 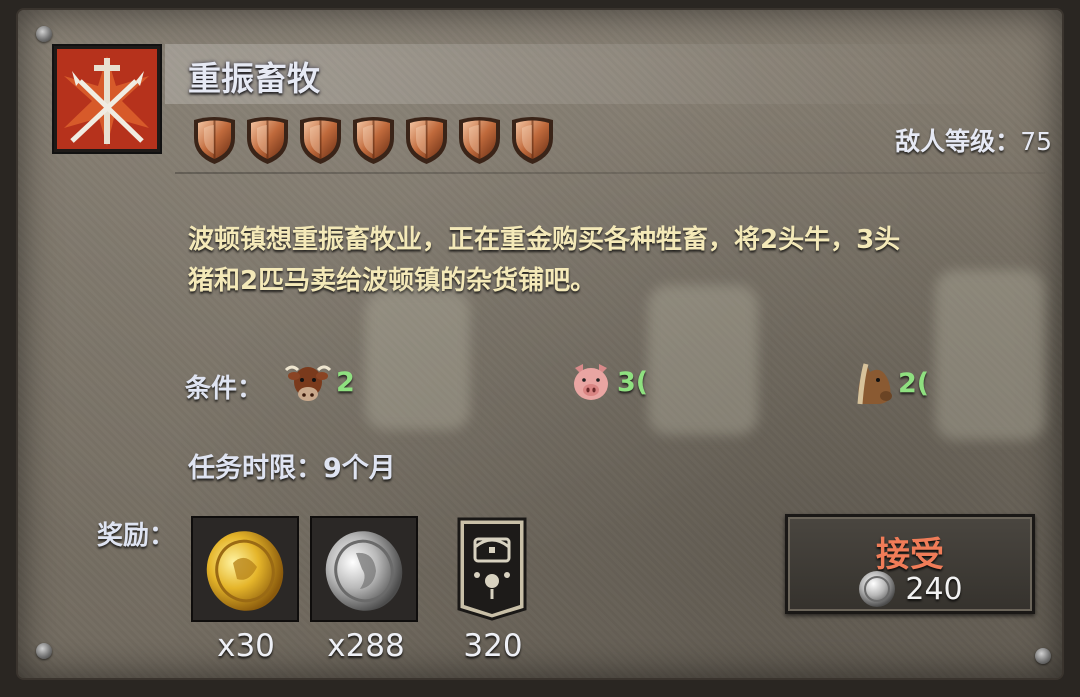 I want to click on cow-icon, so click(x=308, y=383).